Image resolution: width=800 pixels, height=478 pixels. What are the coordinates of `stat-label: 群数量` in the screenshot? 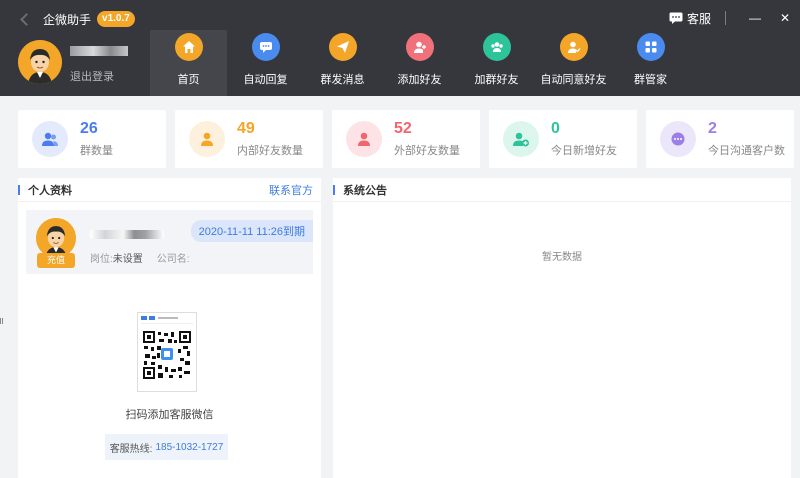 It's located at (96, 151).